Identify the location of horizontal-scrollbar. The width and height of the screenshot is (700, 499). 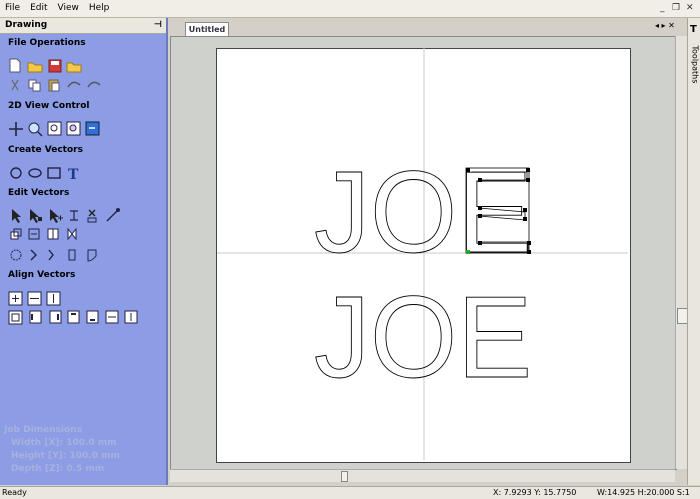
(422, 475).